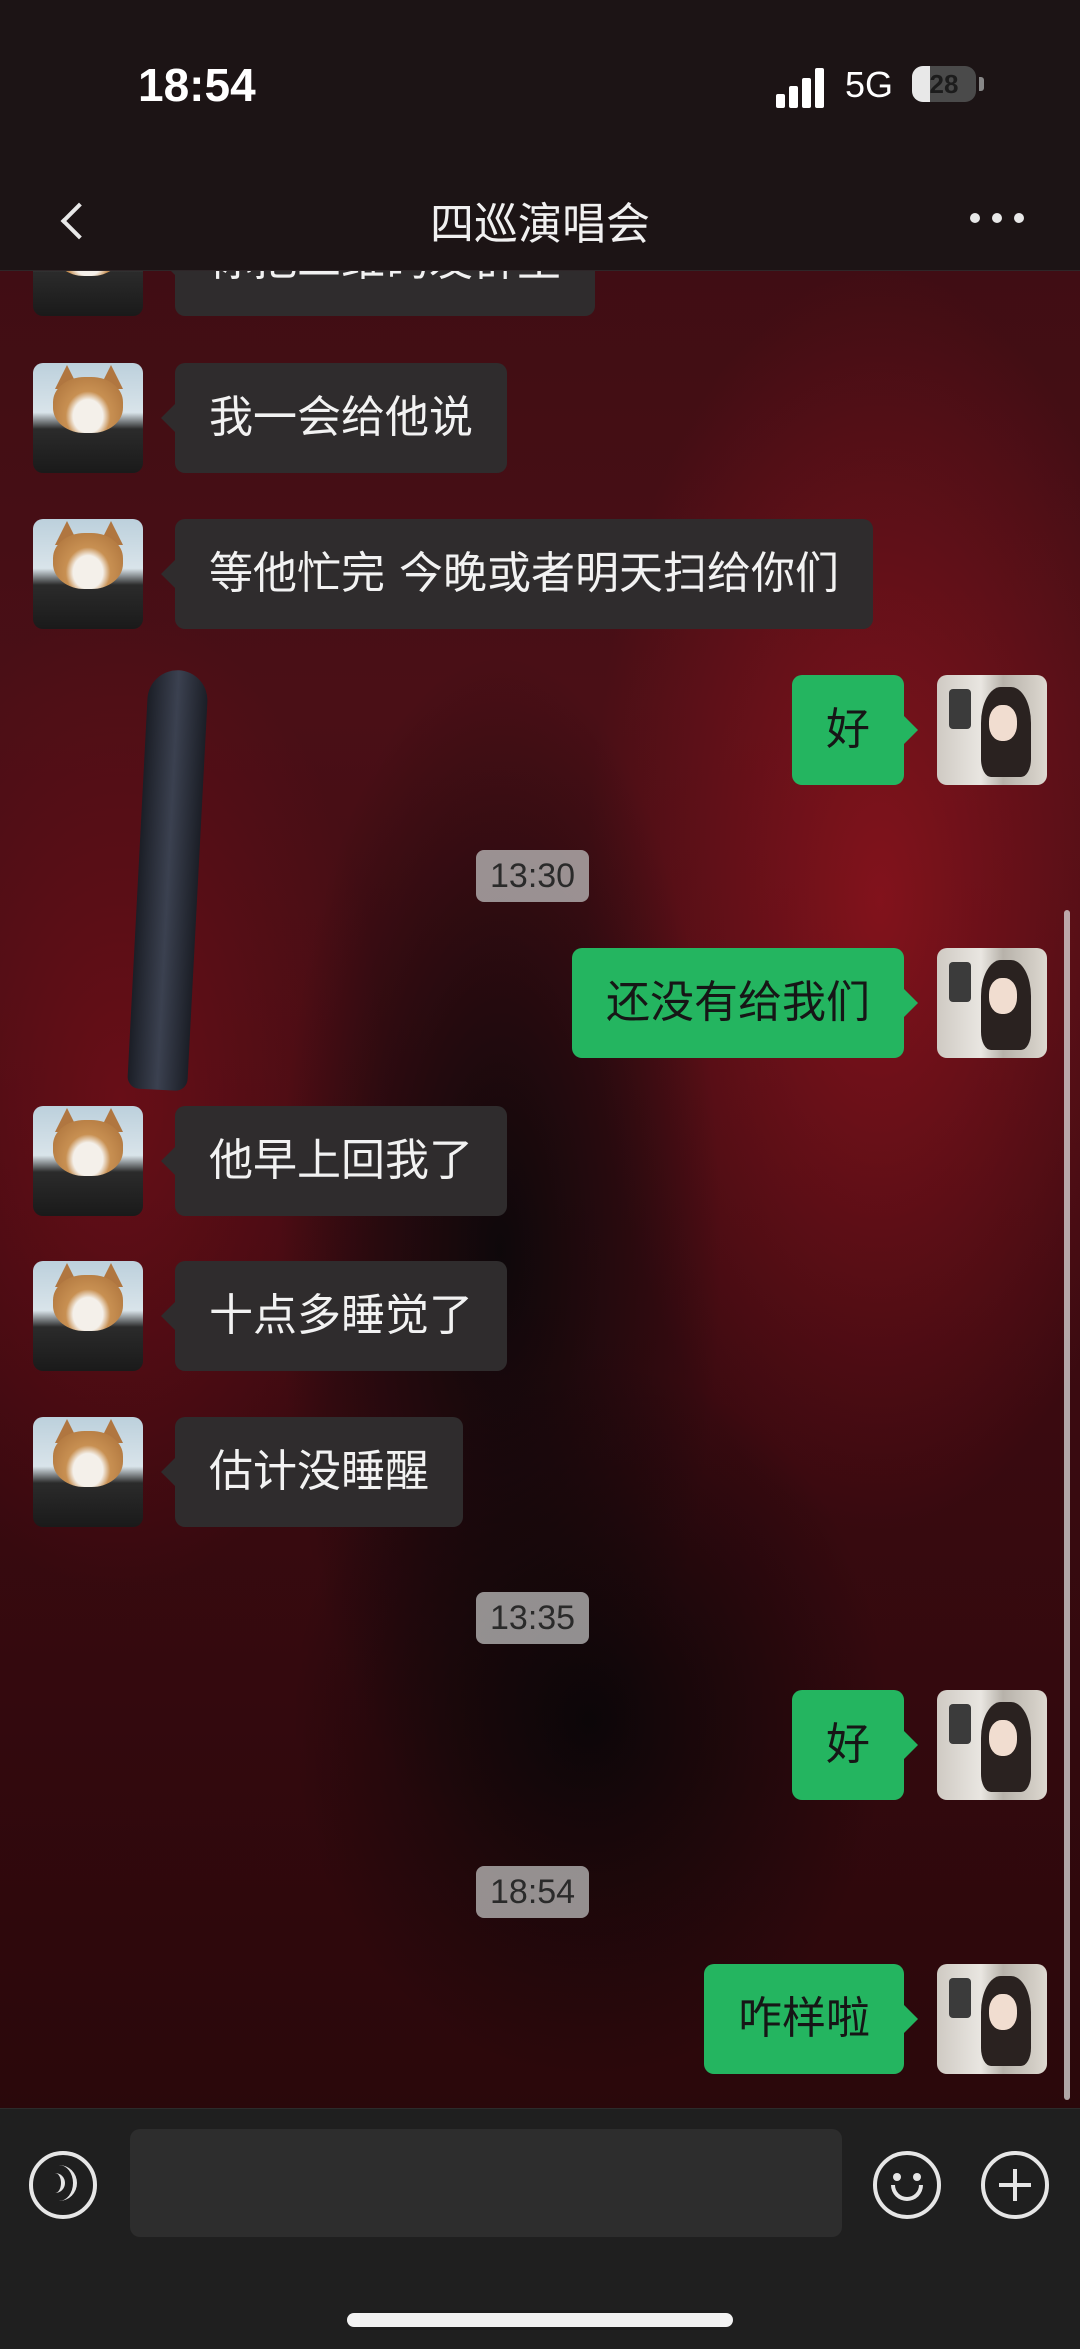 The image size is (1080, 2349). Describe the element at coordinates (540, 2320) in the screenshot. I see `home-indicator` at that location.